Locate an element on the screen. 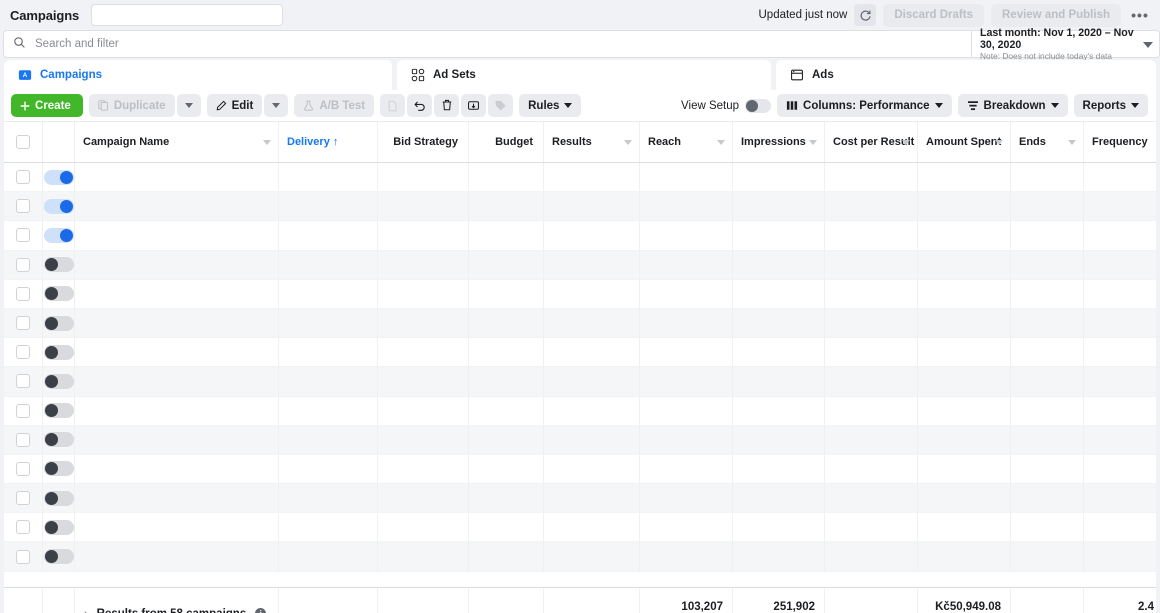 This screenshot has height=613, width=1160. search-input: Search and filter is located at coordinates (77, 44).